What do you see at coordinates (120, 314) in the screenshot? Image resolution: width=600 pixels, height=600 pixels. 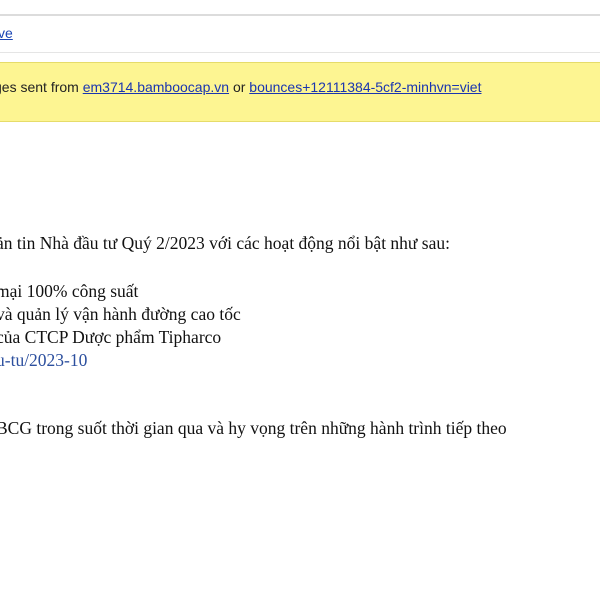 I see `bullet-item: và quản lý vận hành đường cao tốc` at bounding box center [120, 314].